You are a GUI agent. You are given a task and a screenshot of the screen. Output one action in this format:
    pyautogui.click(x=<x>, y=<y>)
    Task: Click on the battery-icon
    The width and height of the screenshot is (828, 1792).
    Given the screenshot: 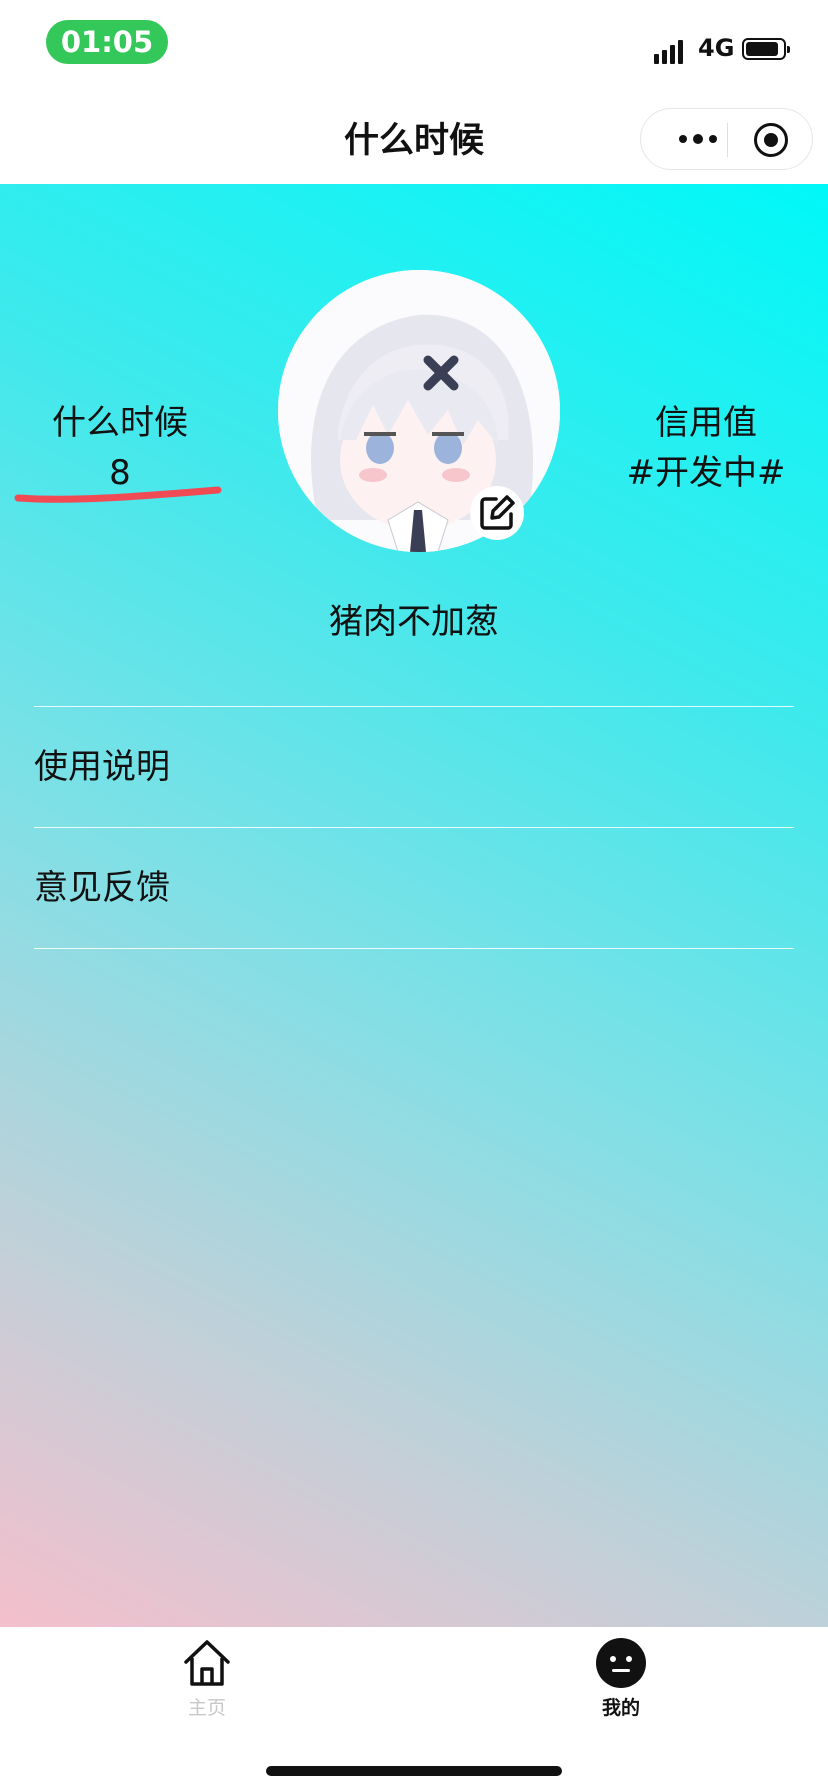 What is the action you would take?
    pyautogui.click(x=766, y=49)
    